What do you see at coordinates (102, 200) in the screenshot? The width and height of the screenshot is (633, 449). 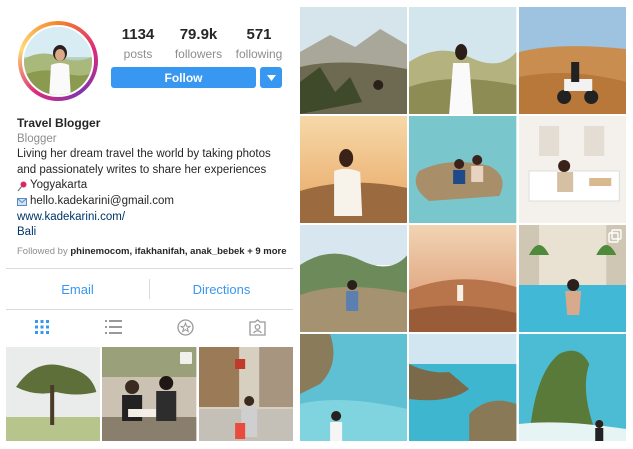 I see `bio-email: hello.kadekarini@gmail.com` at bounding box center [102, 200].